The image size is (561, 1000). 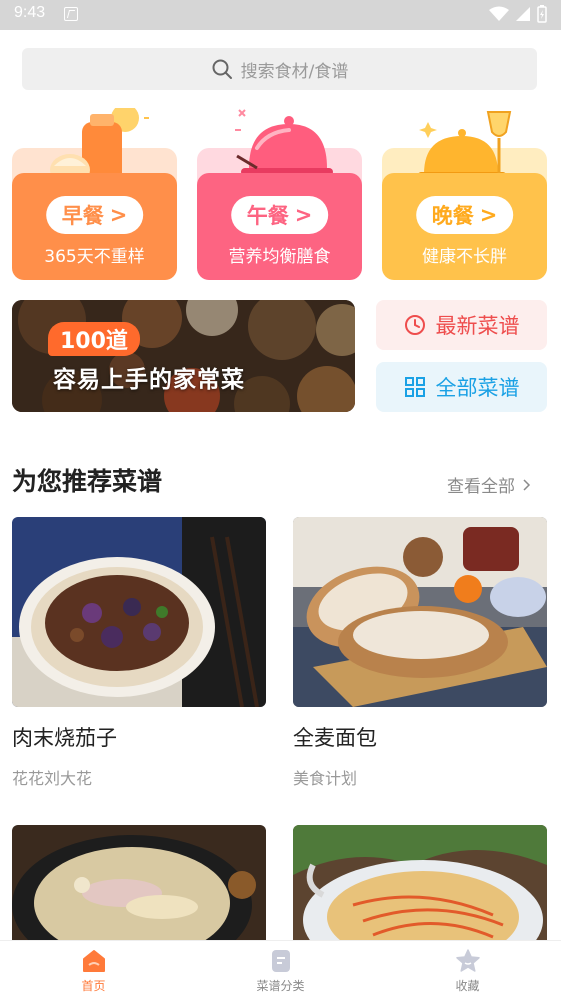 I want to click on all-recipes-button: 全部菜谱, so click(x=461, y=387).